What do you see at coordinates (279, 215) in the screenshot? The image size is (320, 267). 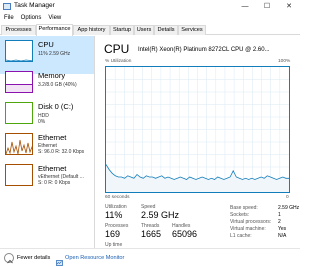 I see `sockets-value: 1` at bounding box center [279, 215].